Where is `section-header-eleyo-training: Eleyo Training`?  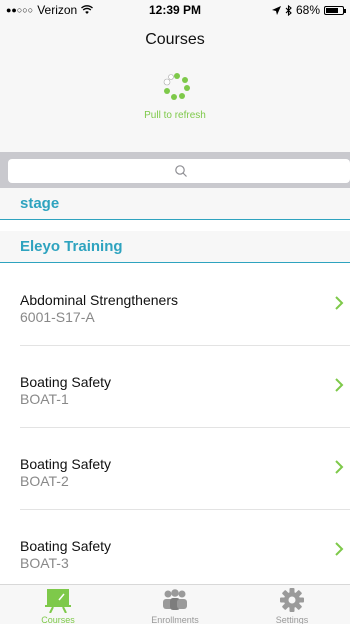
section-header-eleyo-training: Eleyo Training is located at coordinates (175, 247).